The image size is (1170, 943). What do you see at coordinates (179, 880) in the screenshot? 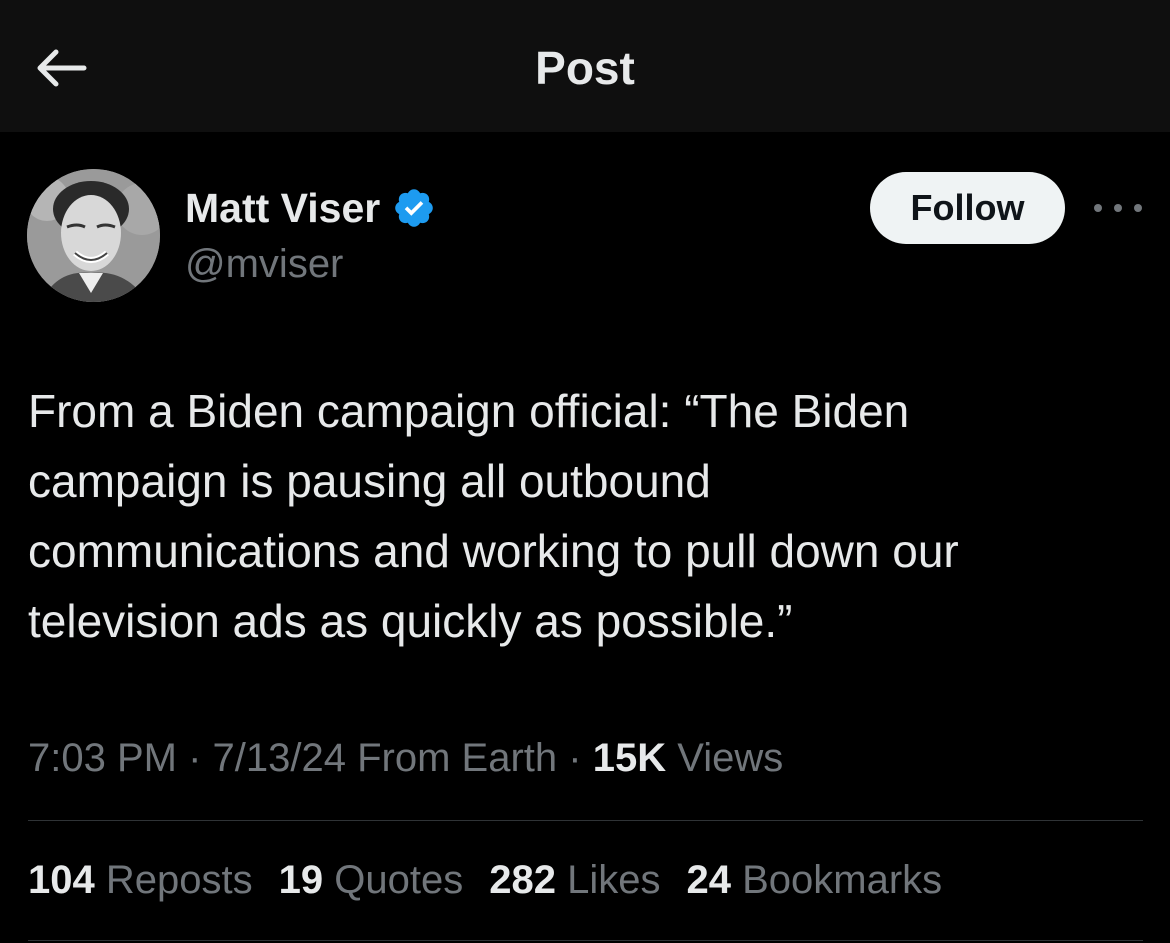
I see `reposts-label: Reposts` at bounding box center [179, 880].